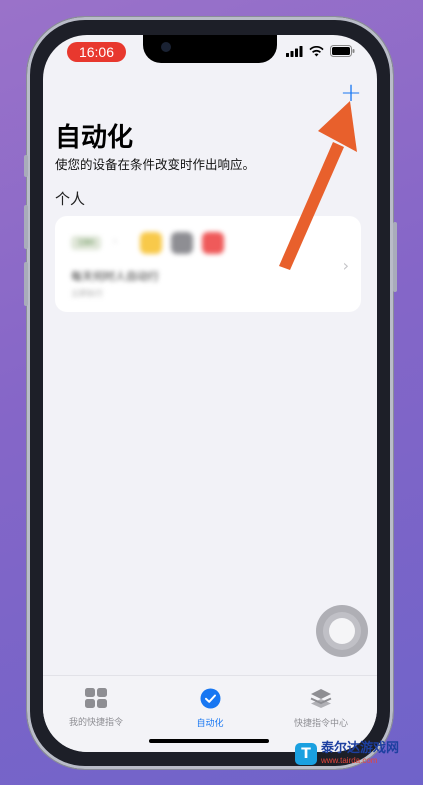 Image resolution: width=423 pixels, height=785 pixels. Describe the element at coordinates (306, 753) in the screenshot. I see `watermark-logo-icon: T` at that location.